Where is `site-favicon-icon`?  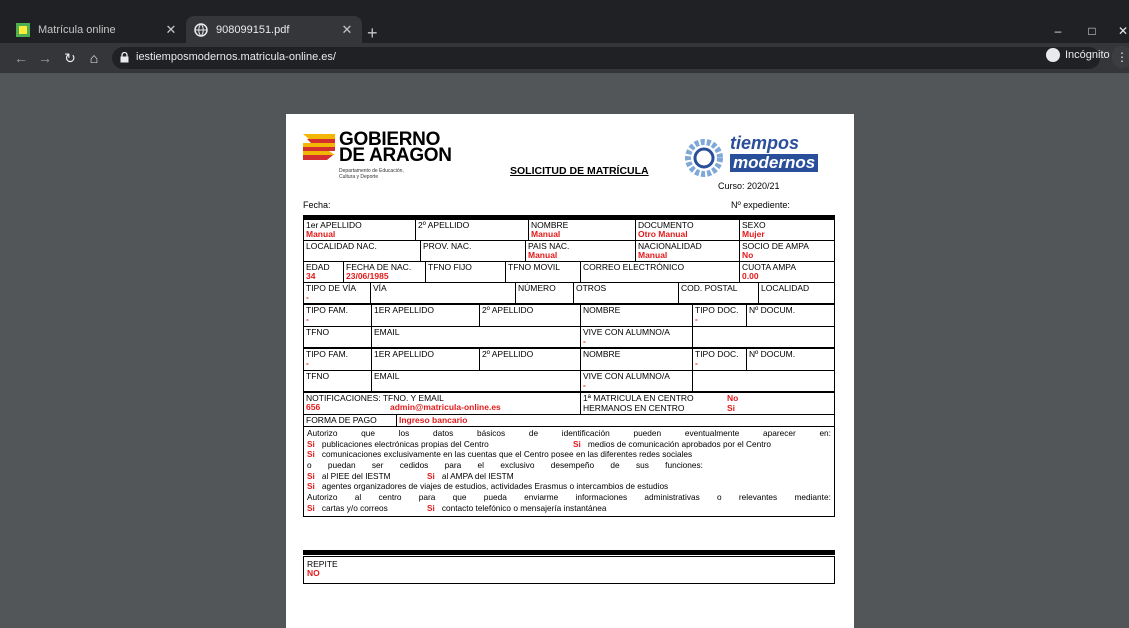 site-favicon-icon is located at coordinates (23, 29).